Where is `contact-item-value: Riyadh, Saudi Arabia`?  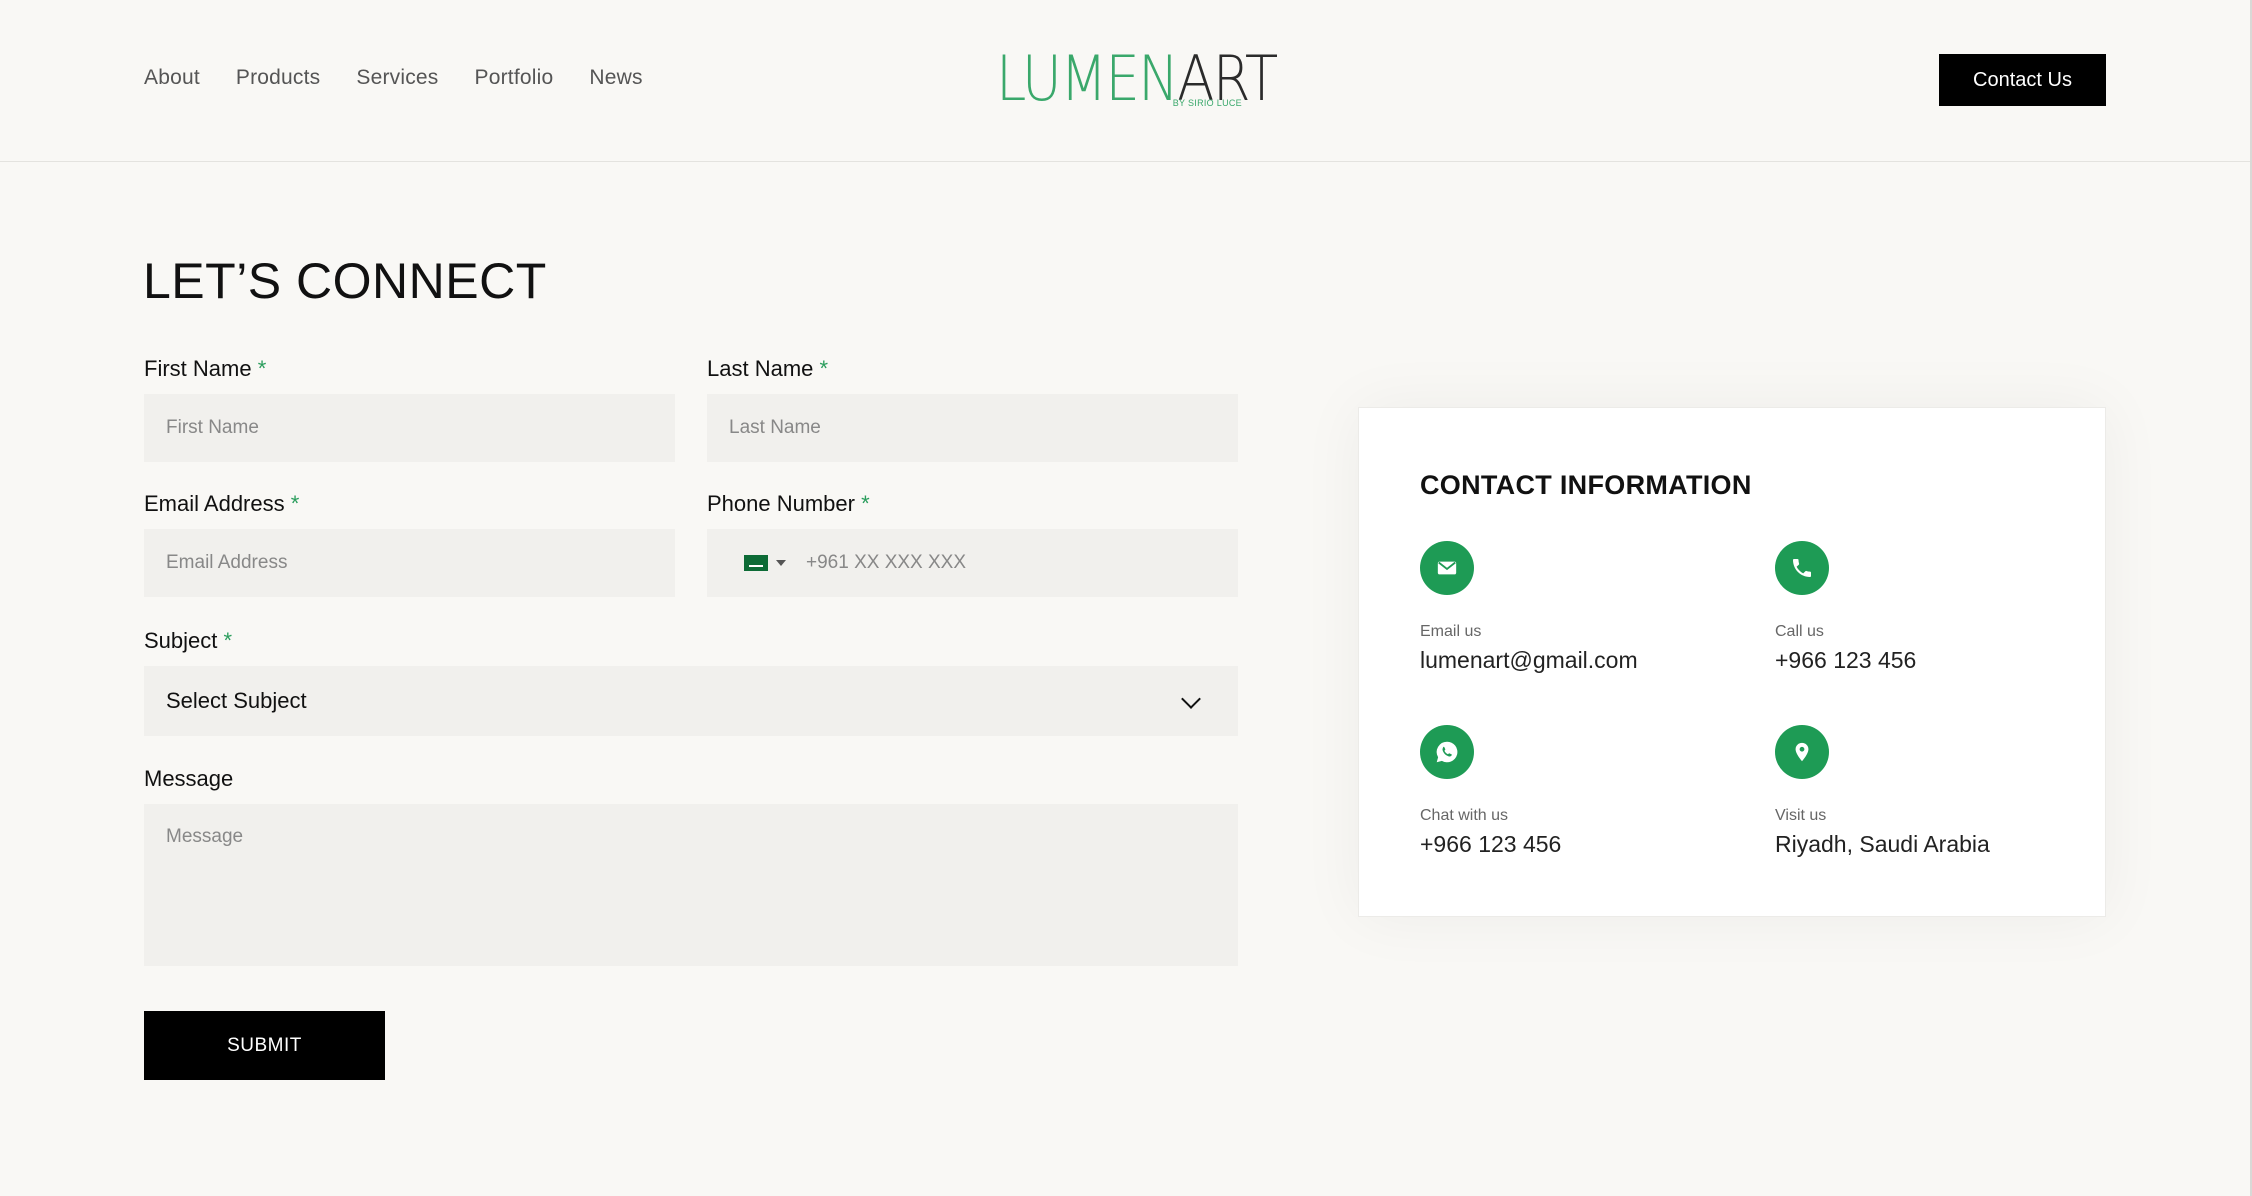 contact-item-value: Riyadh, Saudi Arabia is located at coordinates (1882, 844).